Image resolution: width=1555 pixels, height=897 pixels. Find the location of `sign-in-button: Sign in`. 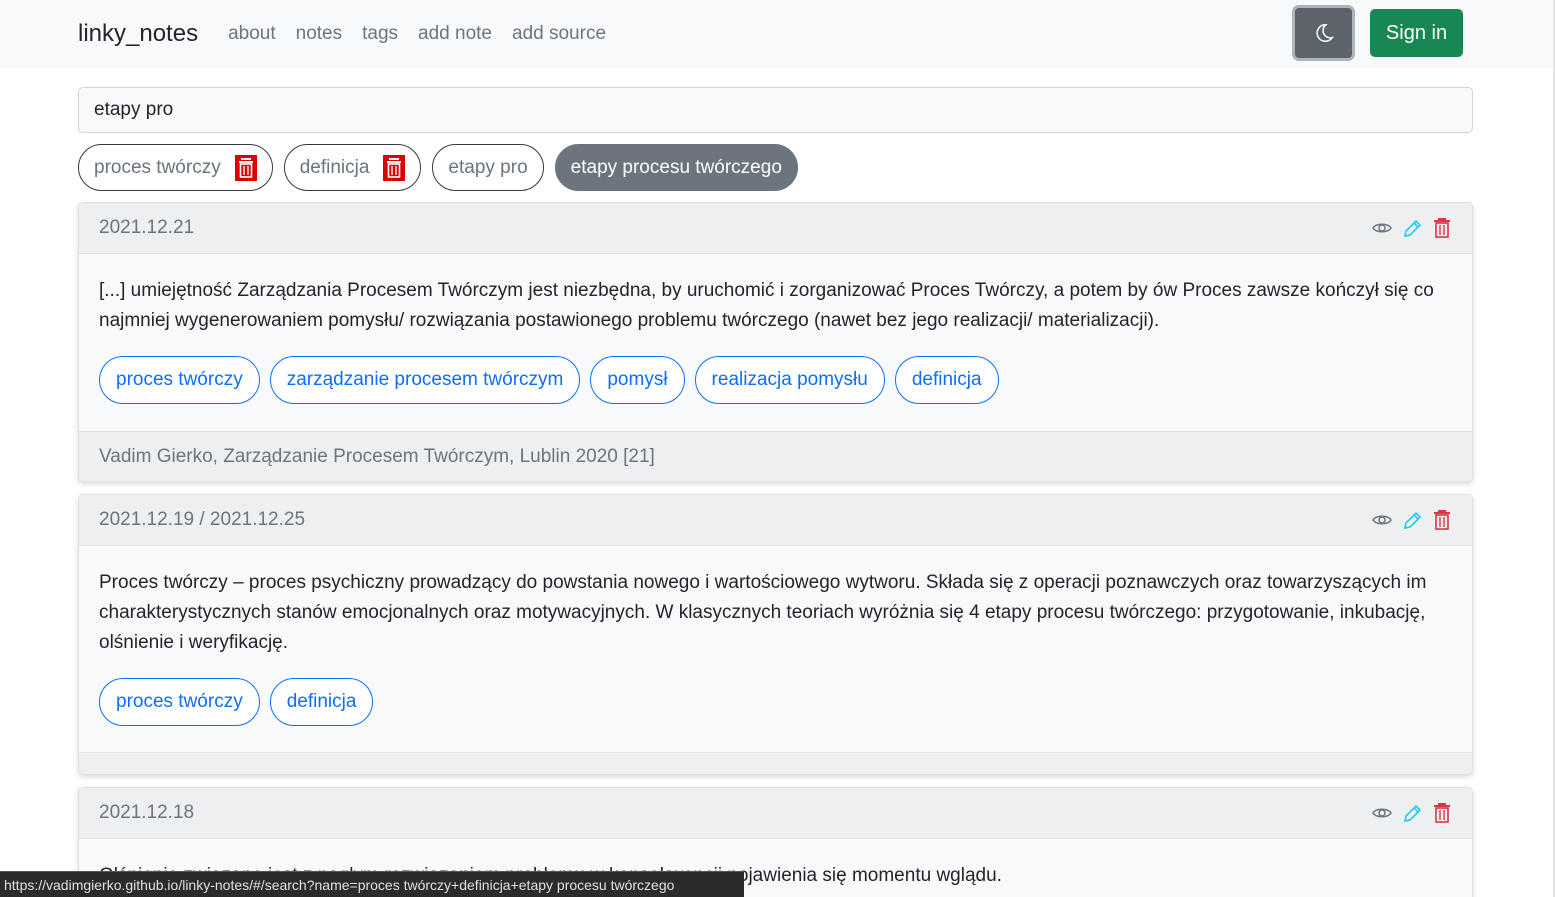

sign-in-button: Sign in is located at coordinates (1416, 33).